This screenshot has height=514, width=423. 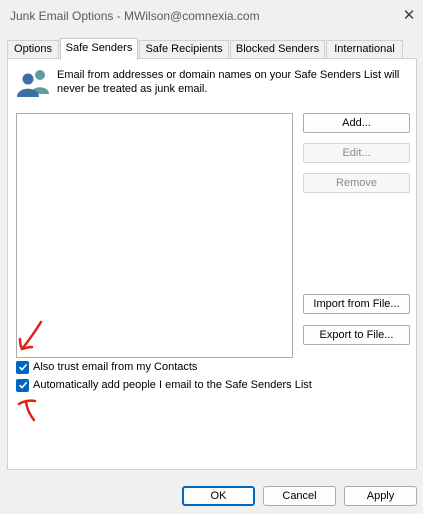 What do you see at coordinates (409, 15) in the screenshot?
I see `close-icon: ✕` at bounding box center [409, 15].